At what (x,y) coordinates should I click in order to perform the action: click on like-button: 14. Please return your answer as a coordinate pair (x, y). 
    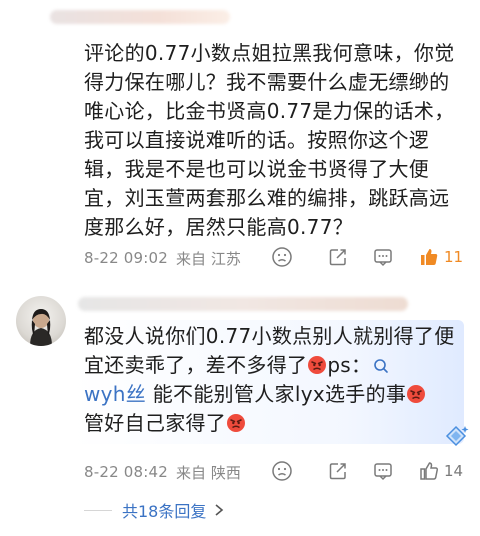
    Looking at the image, I should click on (440, 471).